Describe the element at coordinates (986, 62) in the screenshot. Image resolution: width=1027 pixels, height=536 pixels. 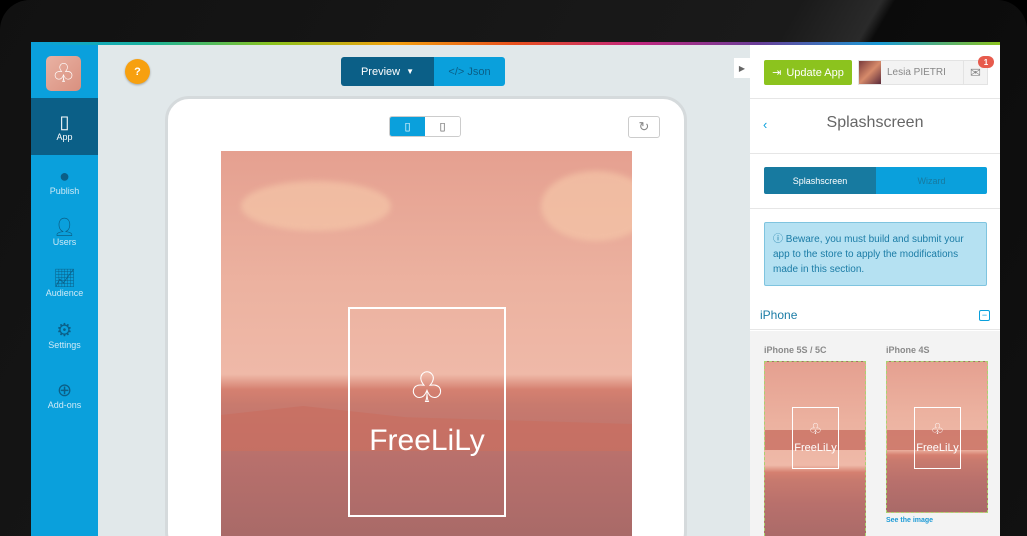
I see `notification-badge: 1` at that location.